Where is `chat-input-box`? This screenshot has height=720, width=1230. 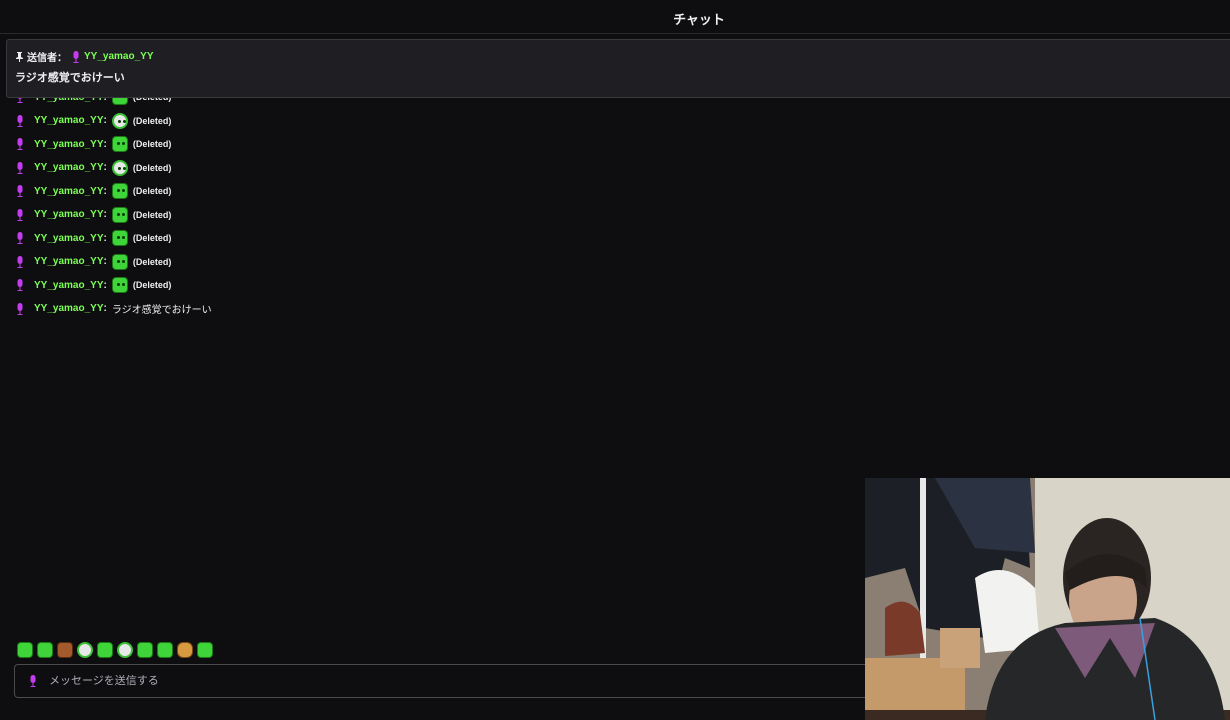
chat-input-box is located at coordinates (444, 681).